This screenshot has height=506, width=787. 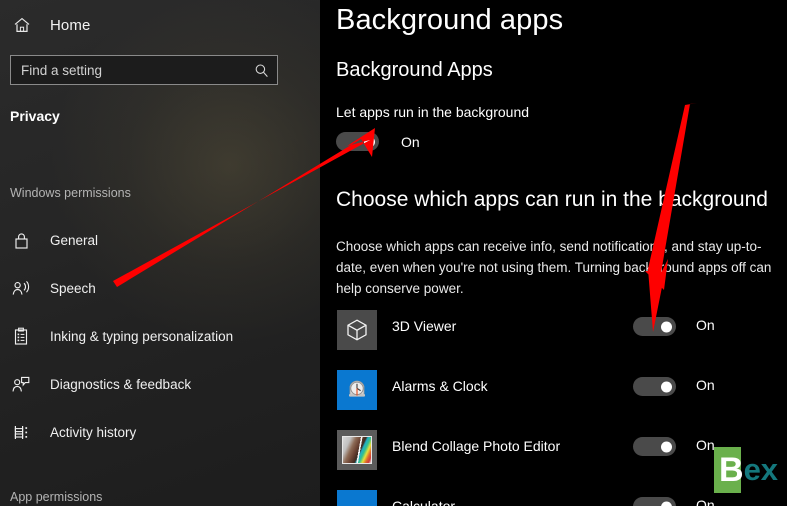 What do you see at coordinates (731, 470) in the screenshot?
I see `watermark-letter-b: B` at bounding box center [731, 470].